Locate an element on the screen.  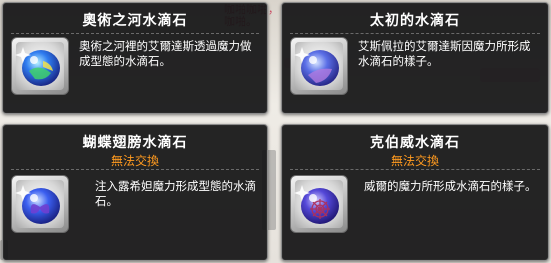
item-title: 蝴蝶翅膀水滴石 is located at coordinates (135, 143).